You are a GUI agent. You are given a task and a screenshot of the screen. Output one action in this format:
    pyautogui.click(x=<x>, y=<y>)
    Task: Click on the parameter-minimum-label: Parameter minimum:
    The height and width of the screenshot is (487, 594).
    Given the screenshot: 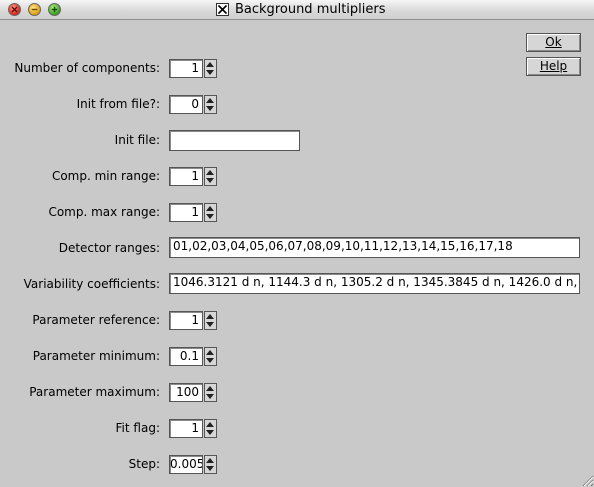 What is the action you would take?
    pyautogui.click(x=96, y=356)
    